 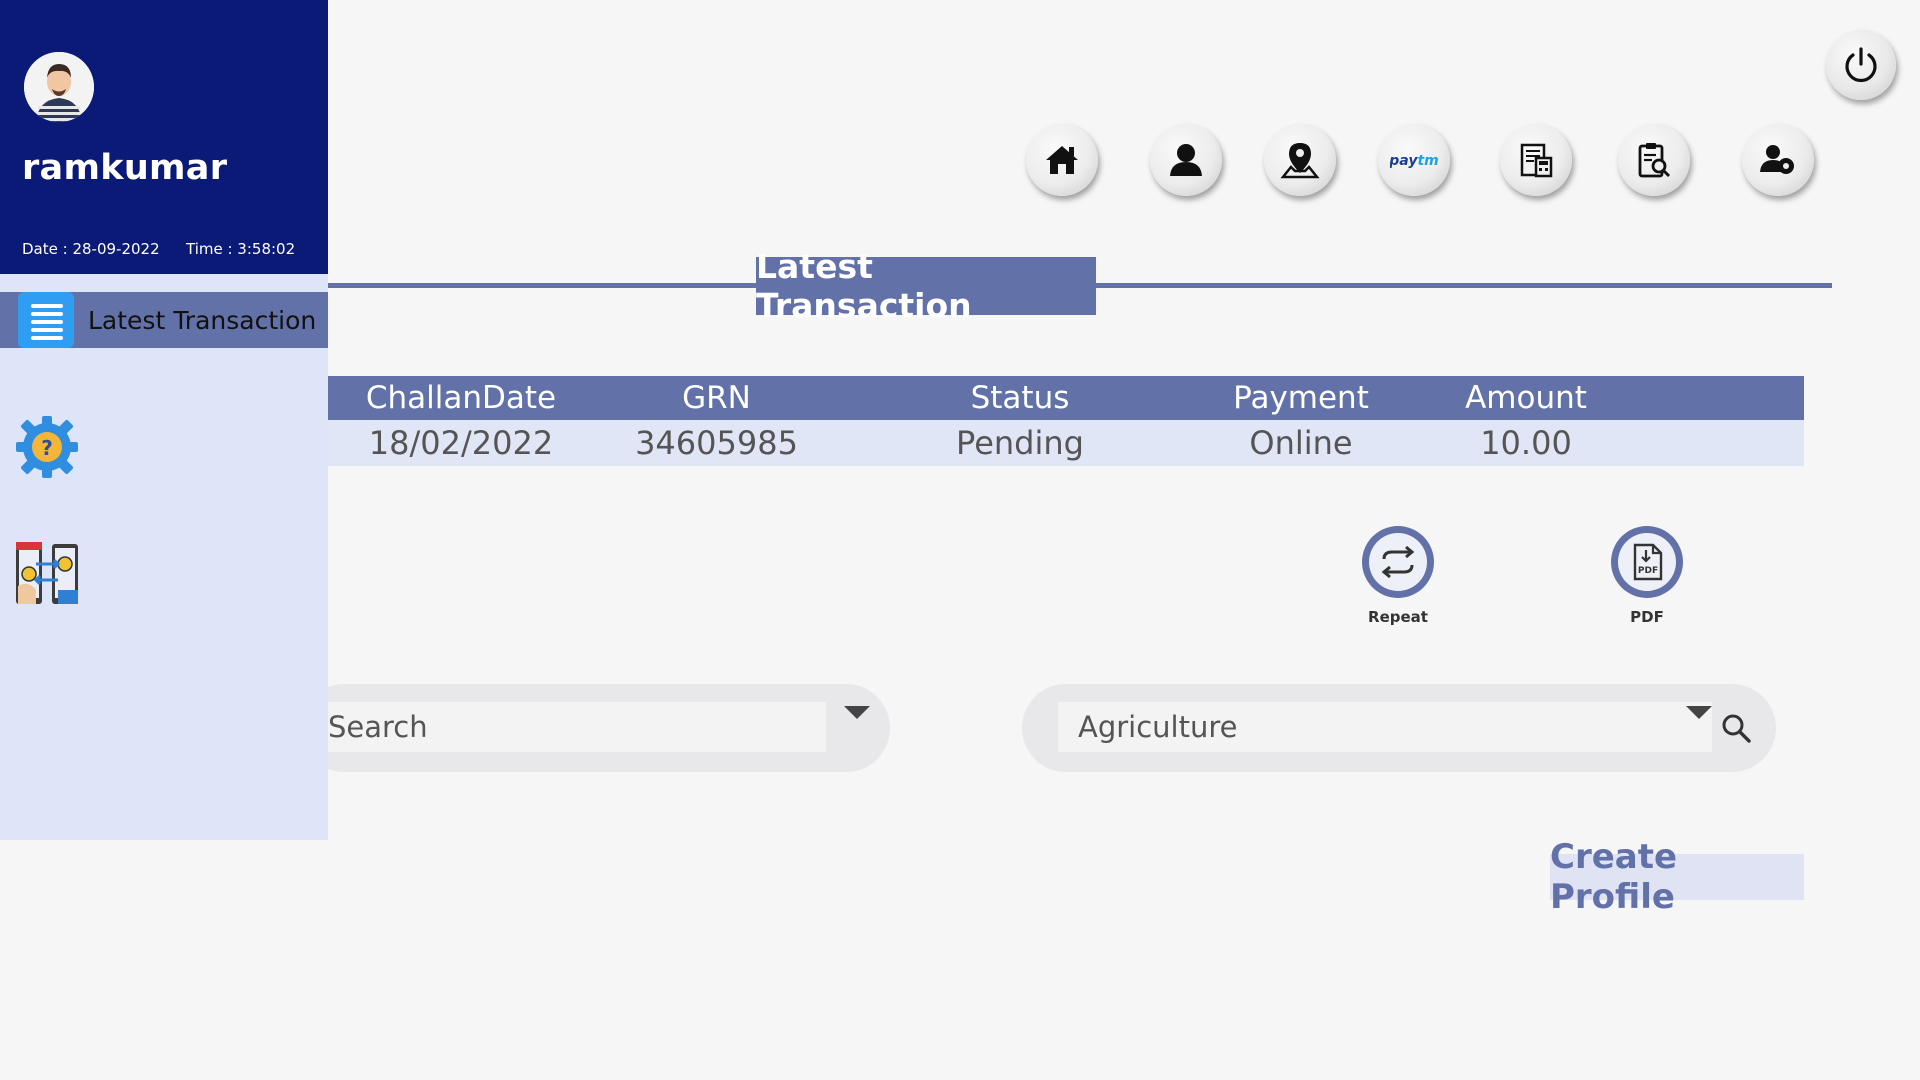 I want to click on repeat-button: Repeat, so click(x=1398, y=576).